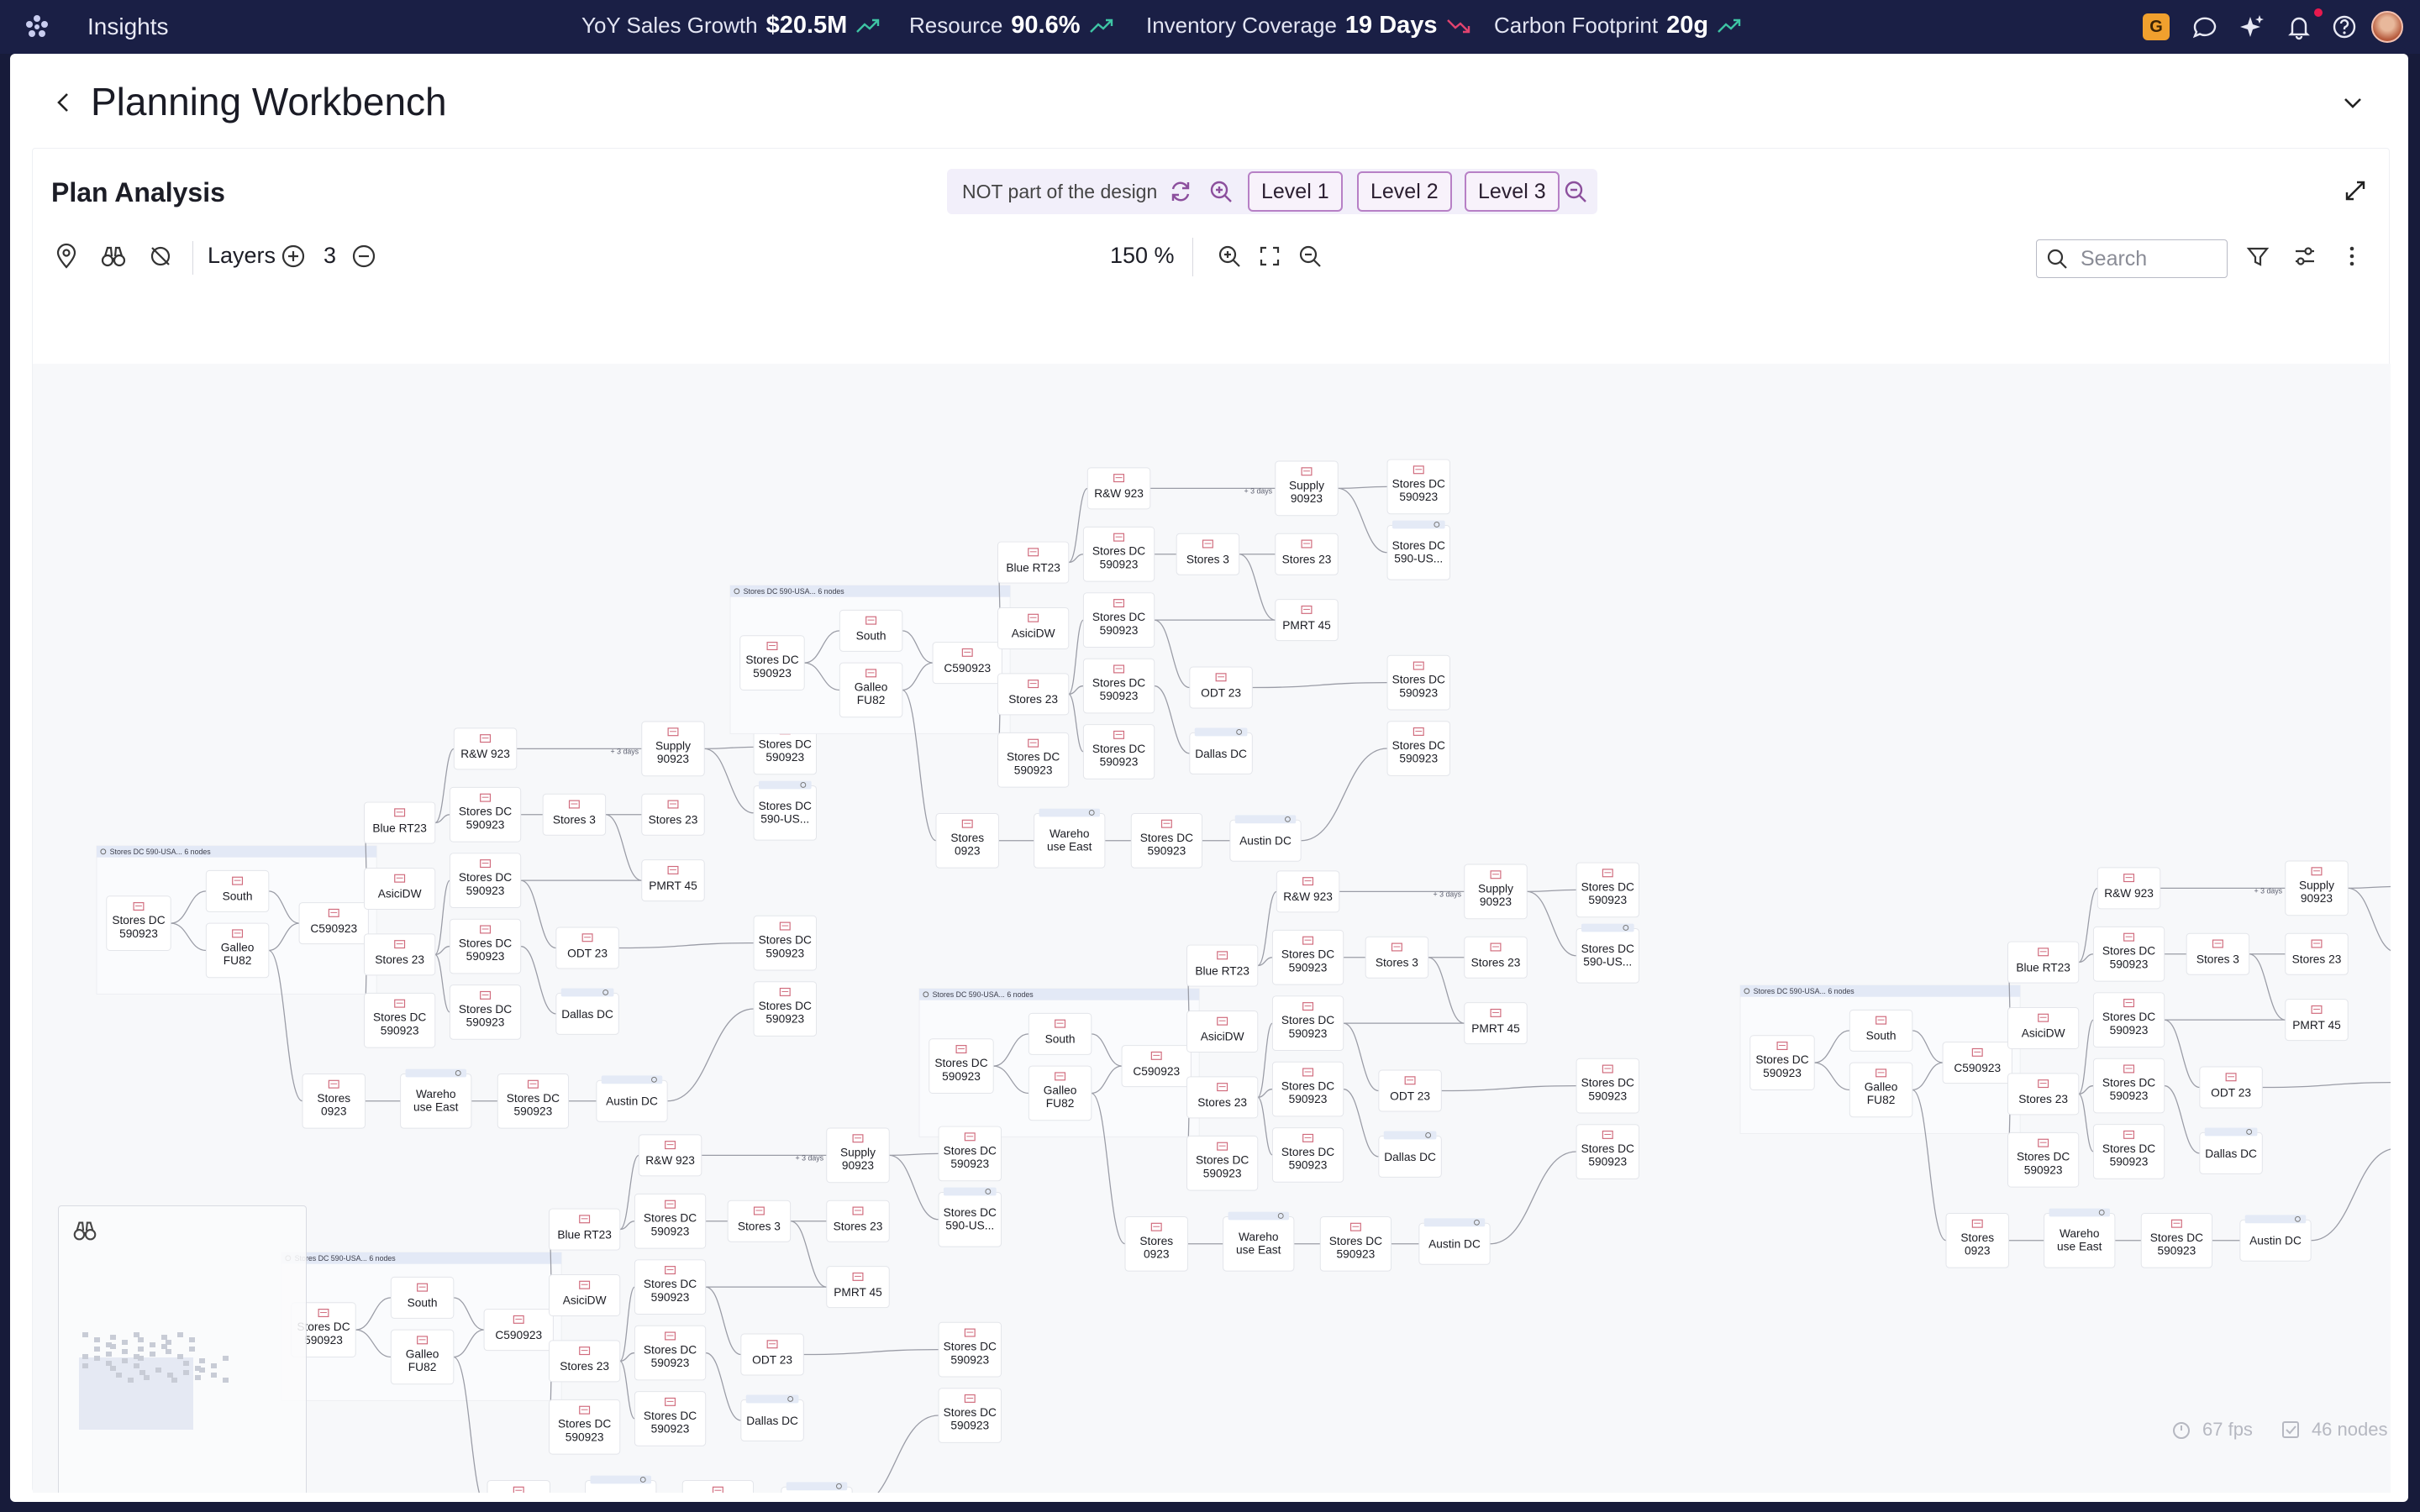  What do you see at coordinates (1012, 25) in the screenshot?
I see `kpi-resource: Resource 90.6%` at bounding box center [1012, 25].